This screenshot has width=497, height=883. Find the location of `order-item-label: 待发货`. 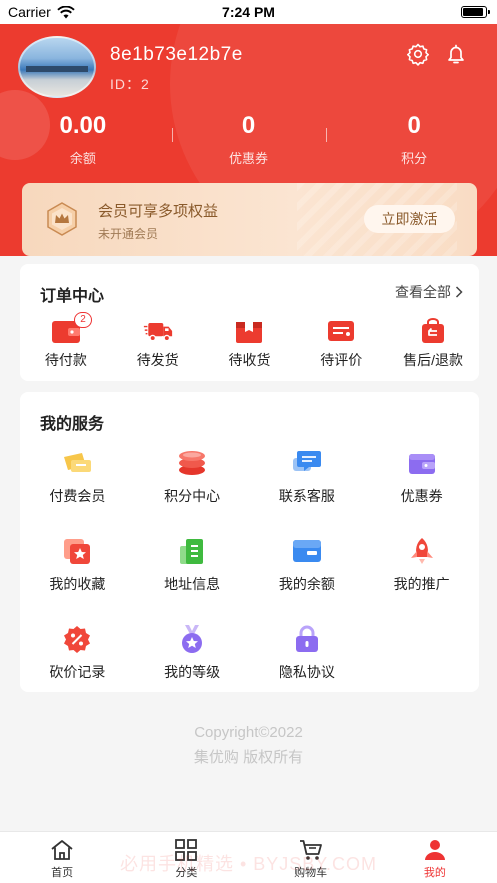

order-item-label: 待发货 is located at coordinates (157, 360).